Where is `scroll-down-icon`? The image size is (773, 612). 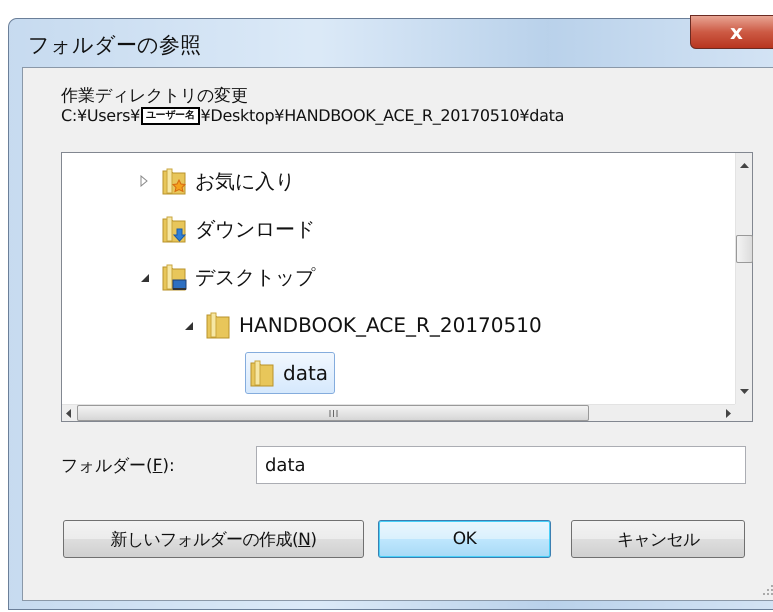
scroll-down-icon is located at coordinates (744, 391).